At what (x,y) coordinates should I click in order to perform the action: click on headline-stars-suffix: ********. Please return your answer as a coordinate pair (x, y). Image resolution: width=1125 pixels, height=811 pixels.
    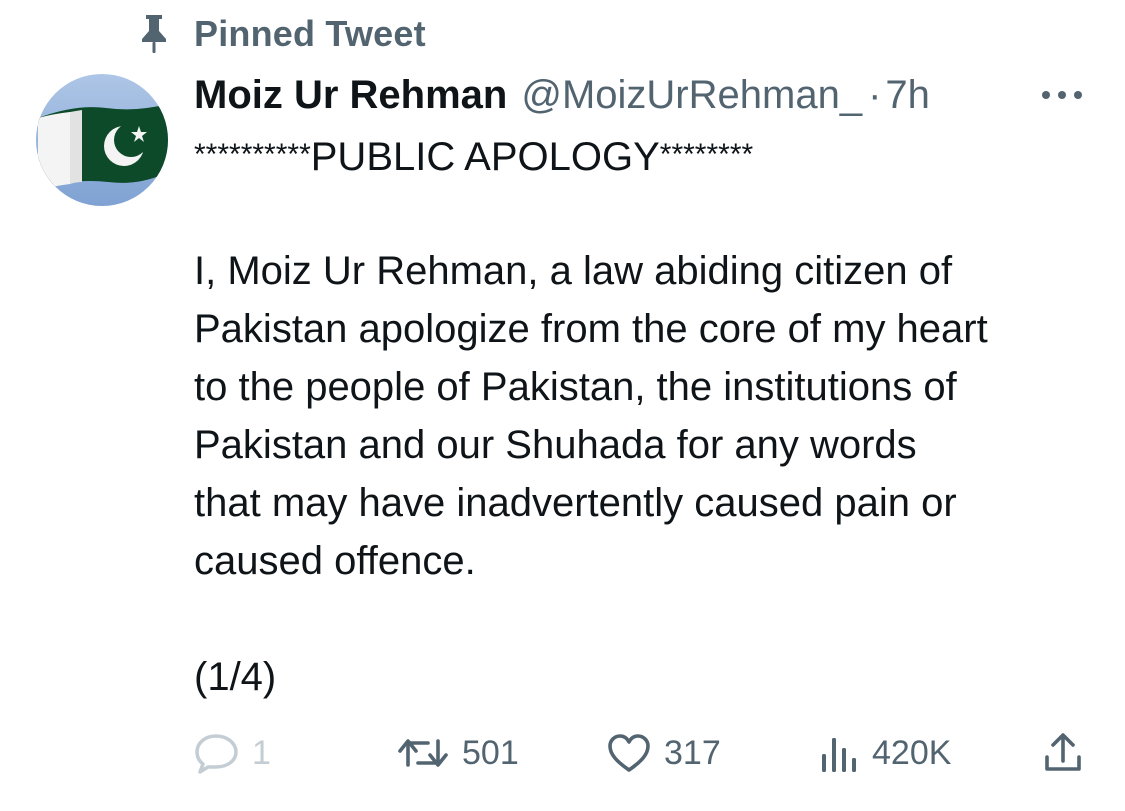
    Looking at the image, I should click on (706, 154).